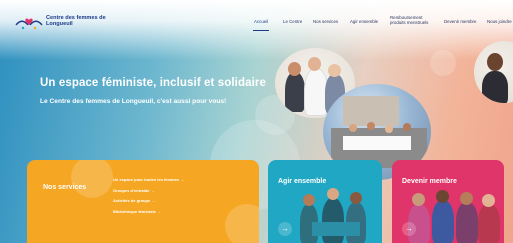 Image resolution: width=513 pixels, height=243 pixels. I want to click on devenir-membre-card: Devenir membre →, so click(448, 201).